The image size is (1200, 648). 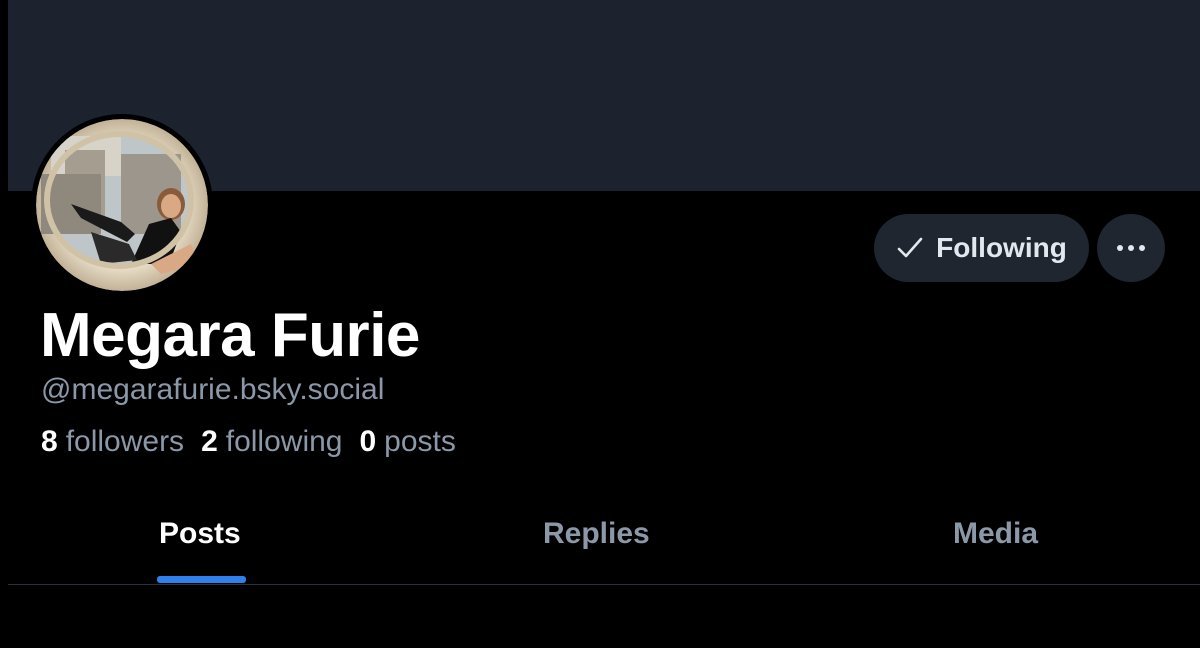 What do you see at coordinates (230, 335) in the screenshot?
I see `display-name: Megara Furie` at bounding box center [230, 335].